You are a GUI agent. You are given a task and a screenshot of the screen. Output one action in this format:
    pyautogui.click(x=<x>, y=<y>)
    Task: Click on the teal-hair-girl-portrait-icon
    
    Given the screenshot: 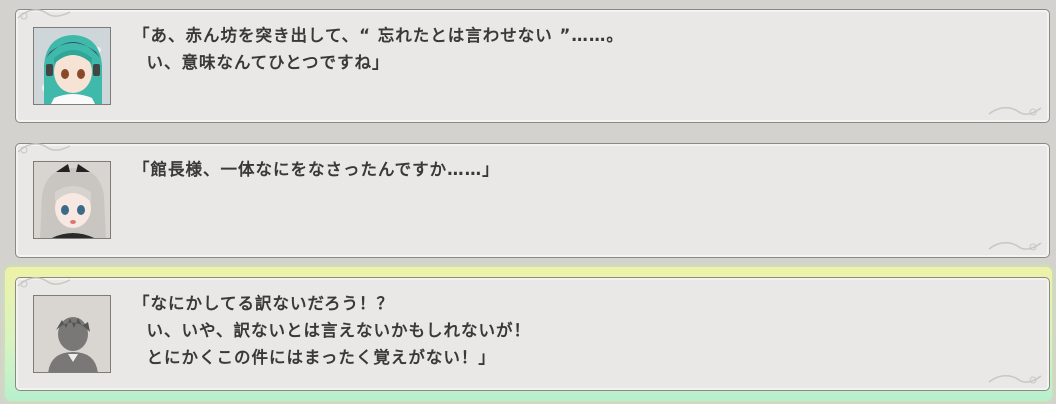 What is the action you would take?
    pyautogui.click(x=72, y=66)
    